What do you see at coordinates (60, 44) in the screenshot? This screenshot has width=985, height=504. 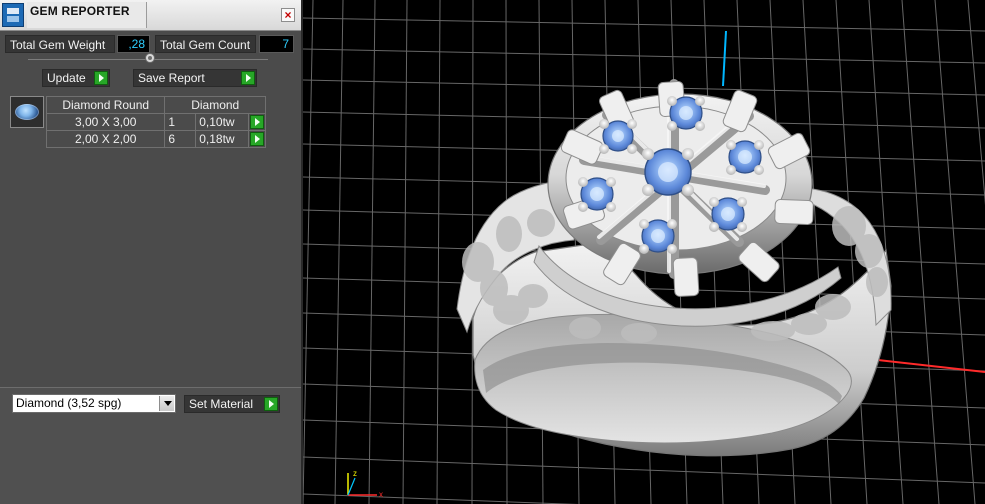 I see `total-gem-weight-label: Total Gem Weight` at bounding box center [60, 44].